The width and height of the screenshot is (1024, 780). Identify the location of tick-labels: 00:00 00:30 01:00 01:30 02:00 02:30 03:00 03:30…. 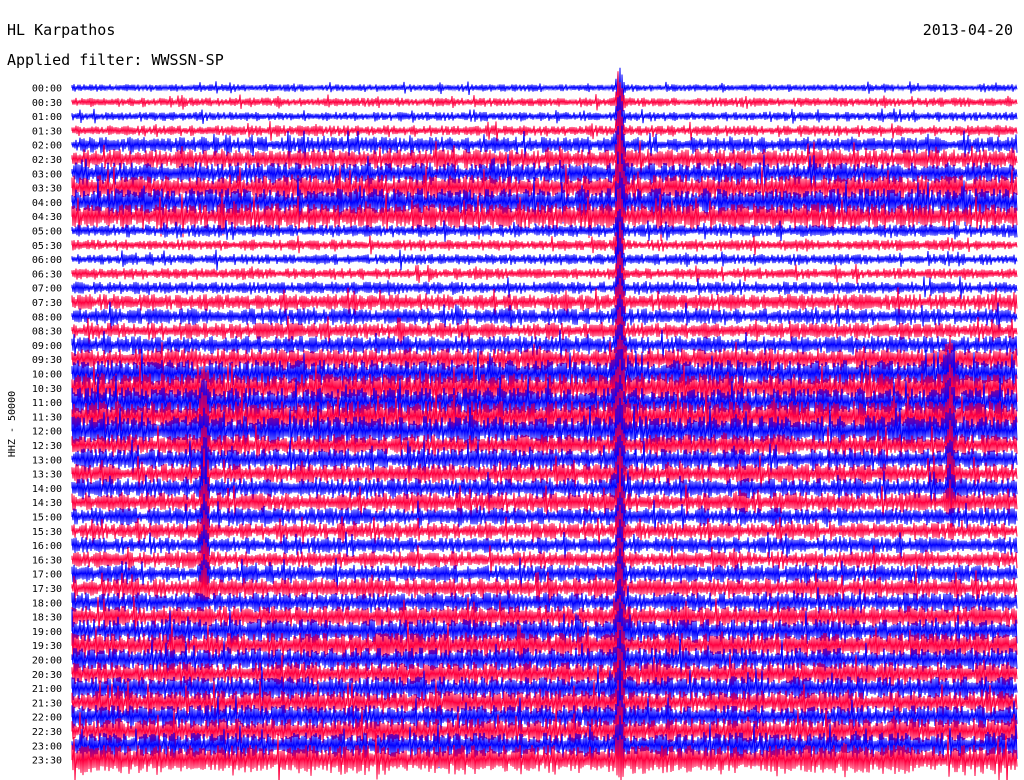
(47, 425).